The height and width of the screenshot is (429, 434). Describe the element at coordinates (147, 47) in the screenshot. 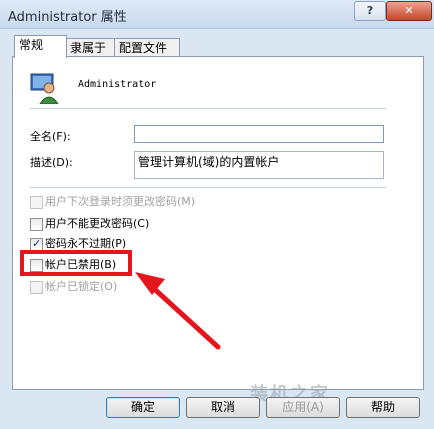

I see `tab-profile: 配置文件` at that location.